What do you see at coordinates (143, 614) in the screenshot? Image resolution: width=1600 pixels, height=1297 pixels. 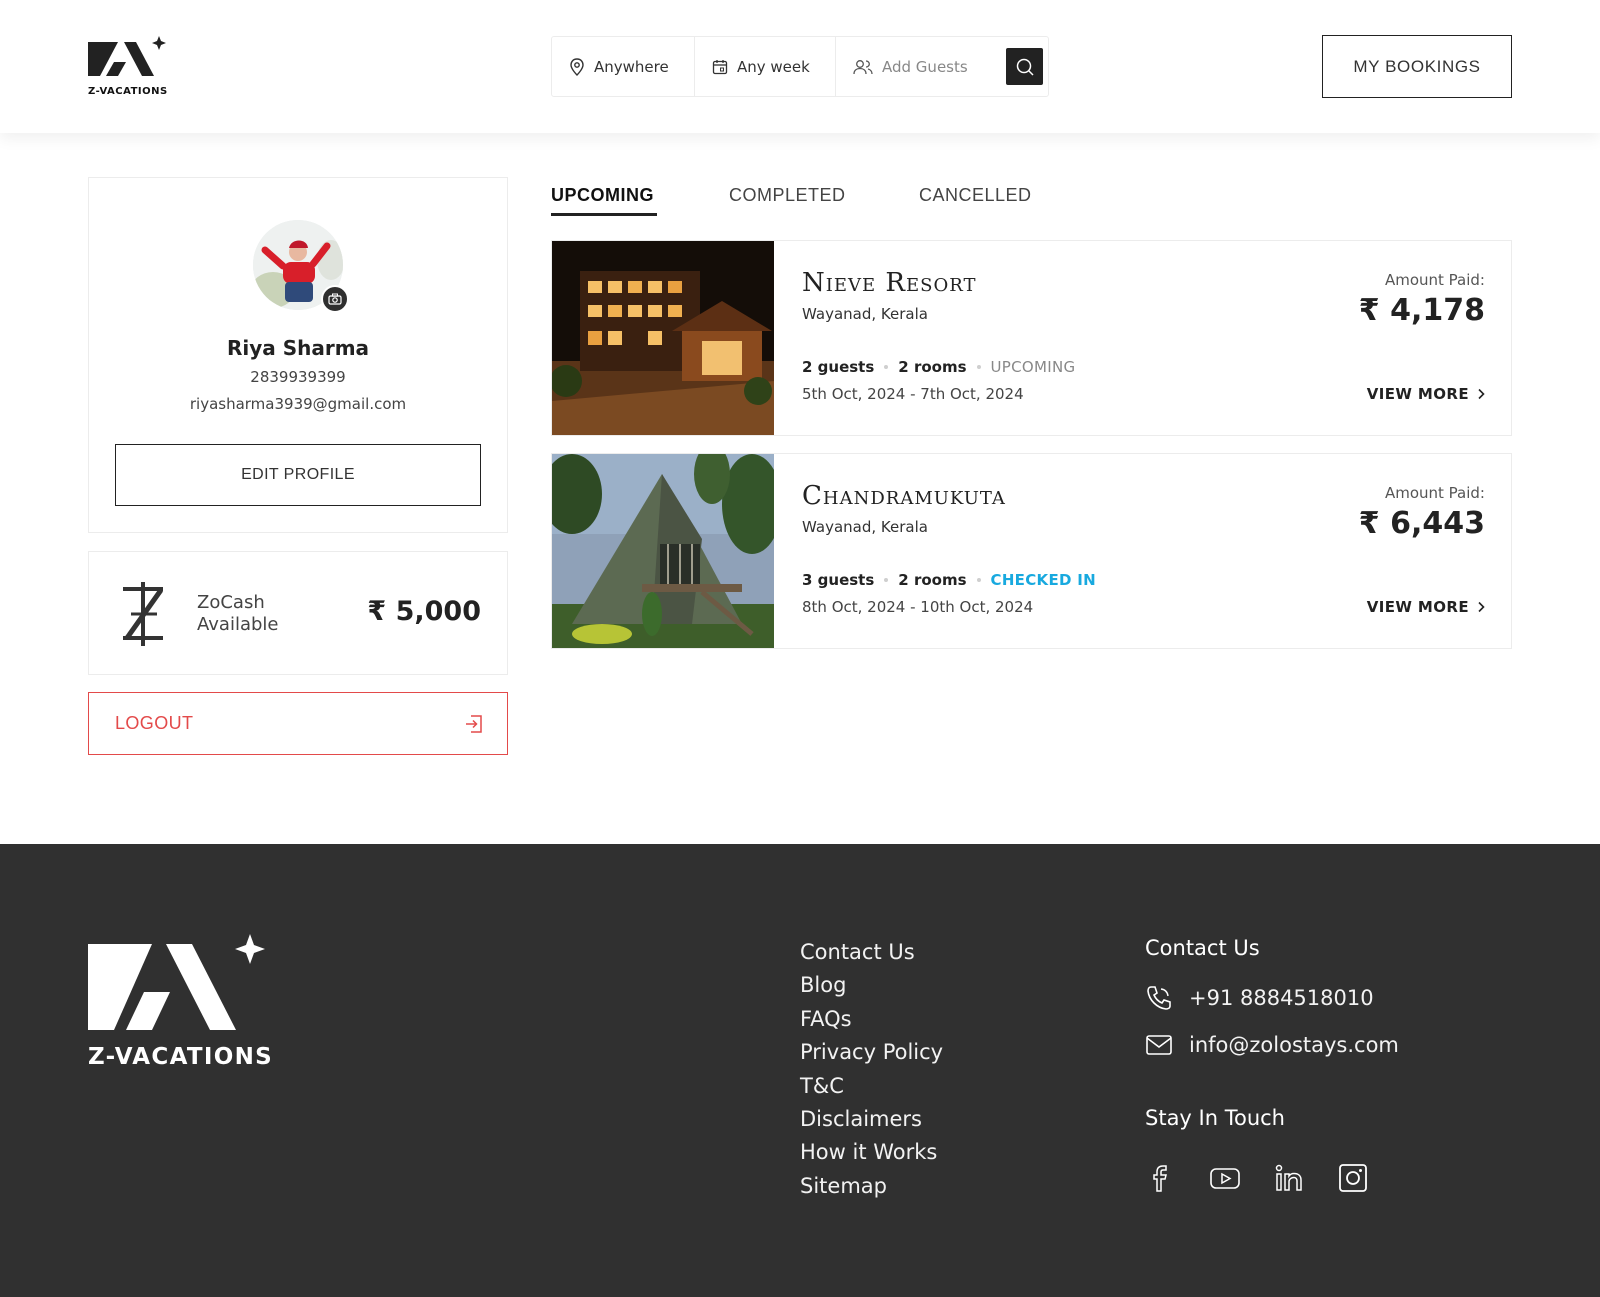 I see `zocash-icon` at bounding box center [143, 614].